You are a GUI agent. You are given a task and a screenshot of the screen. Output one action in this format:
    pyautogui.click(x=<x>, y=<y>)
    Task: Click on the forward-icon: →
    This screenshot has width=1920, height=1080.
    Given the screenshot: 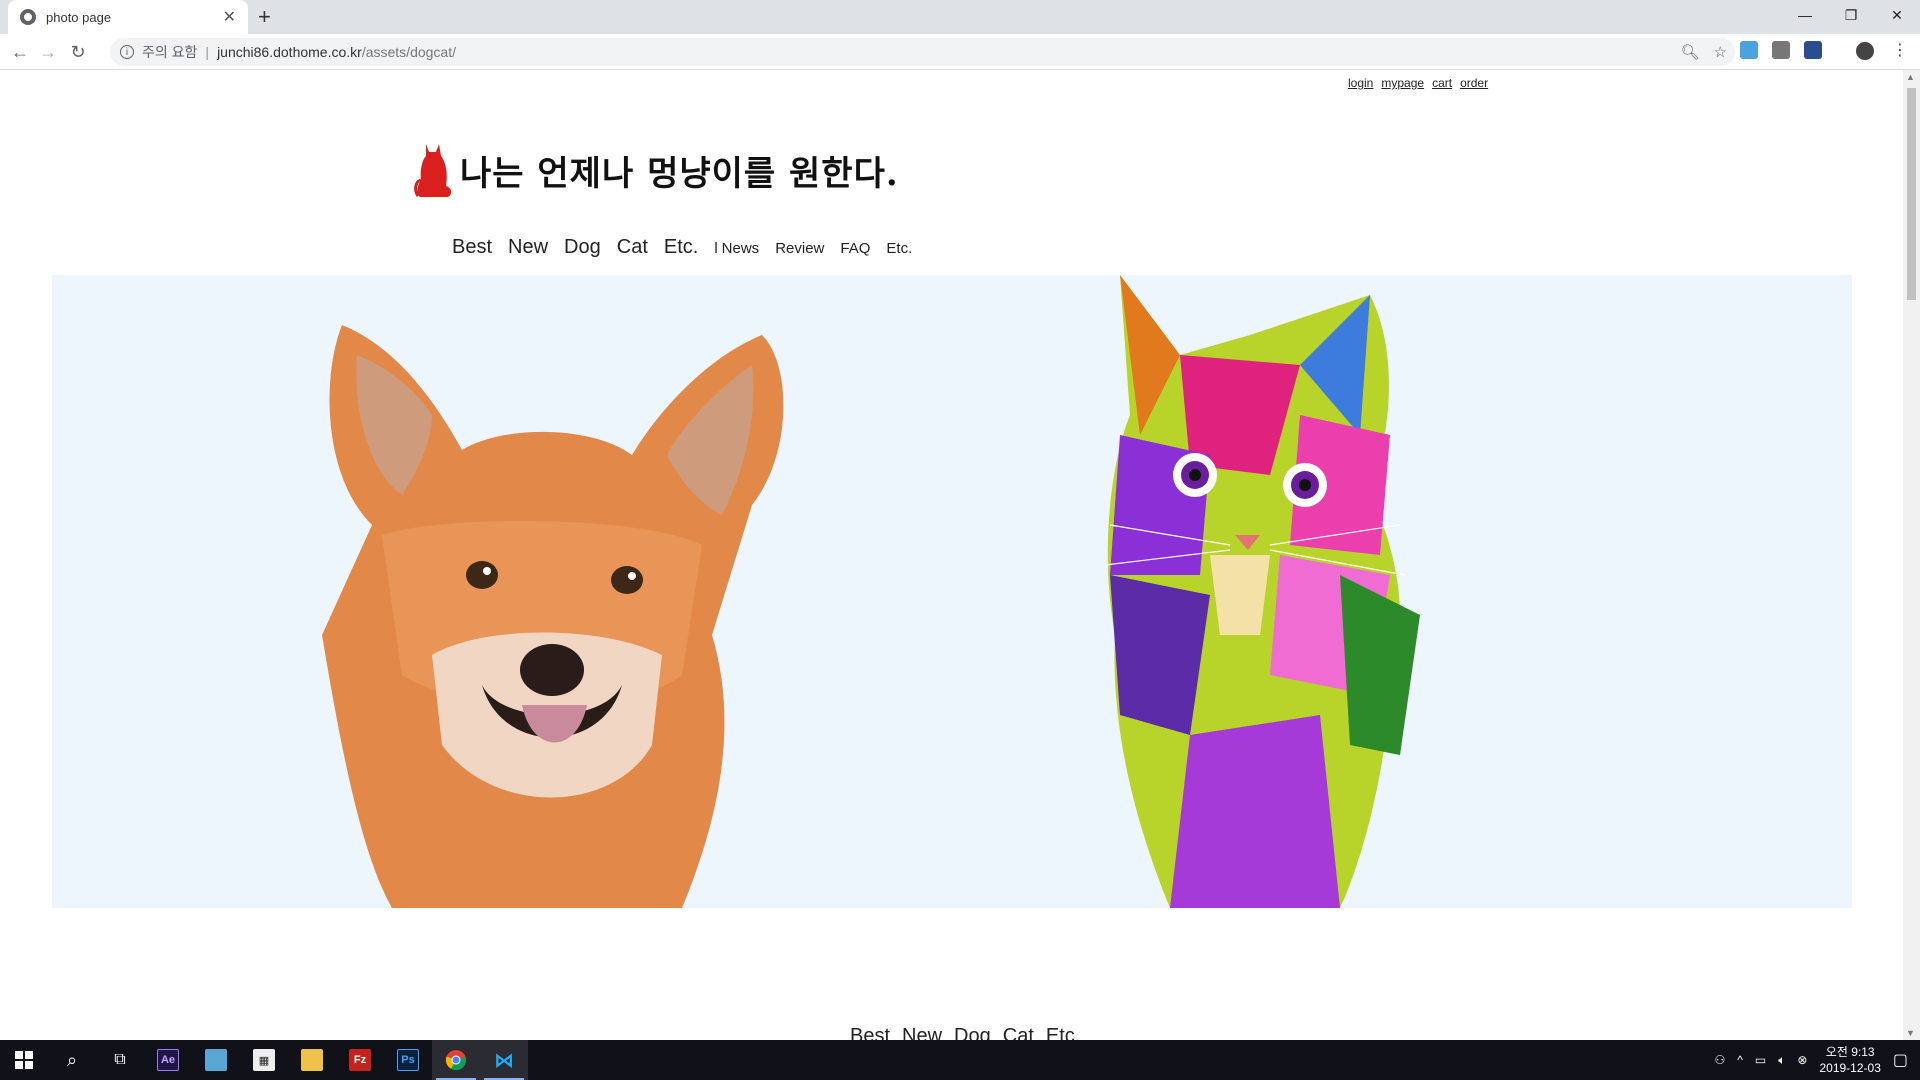 What is the action you would take?
    pyautogui.click(x=48, y=52)
    